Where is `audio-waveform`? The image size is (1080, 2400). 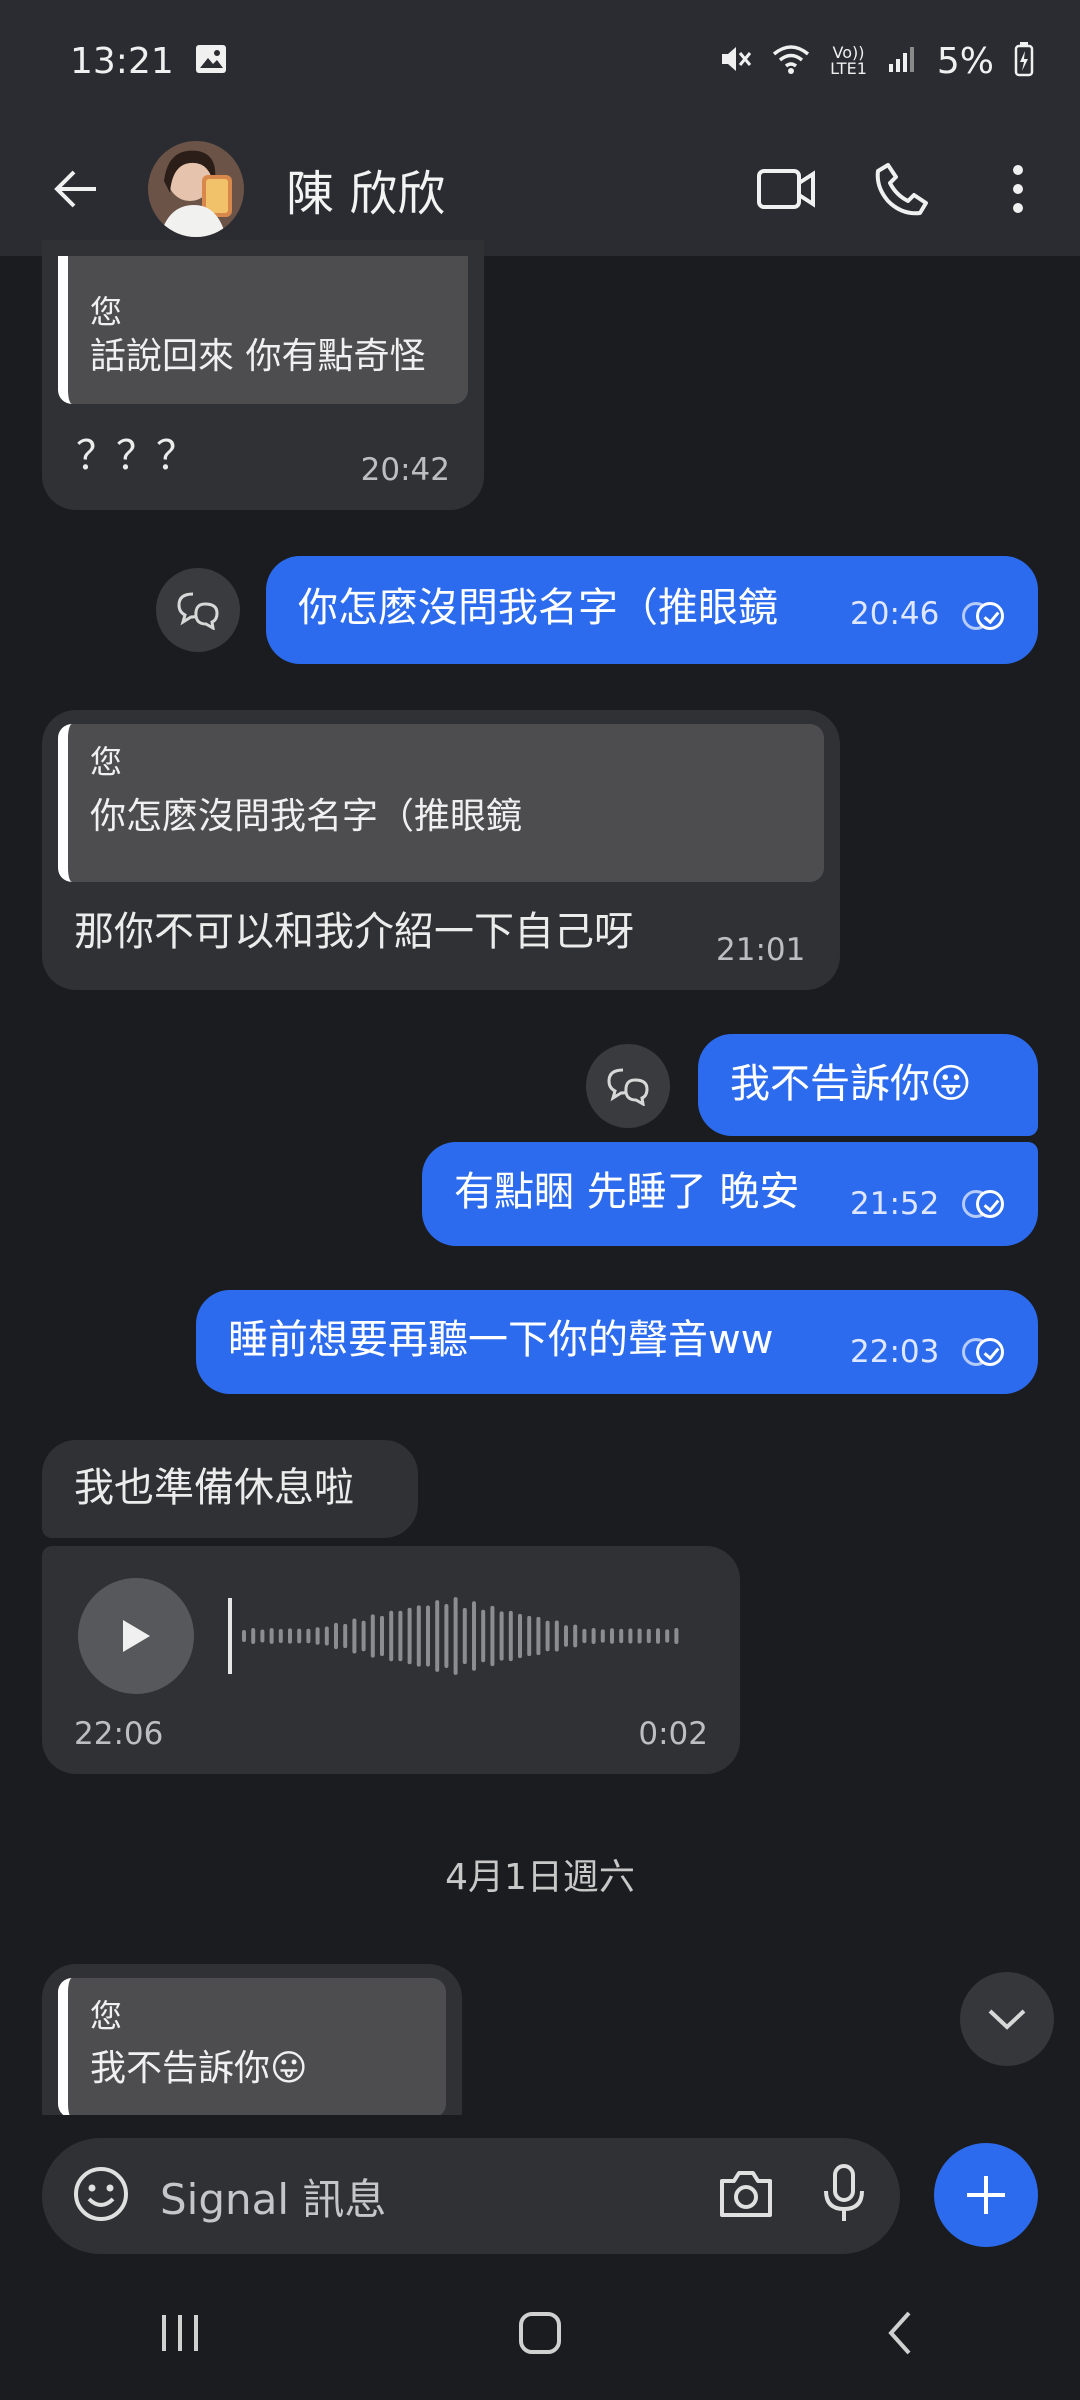 audio-waveform is located at coordinates (458, 1636).